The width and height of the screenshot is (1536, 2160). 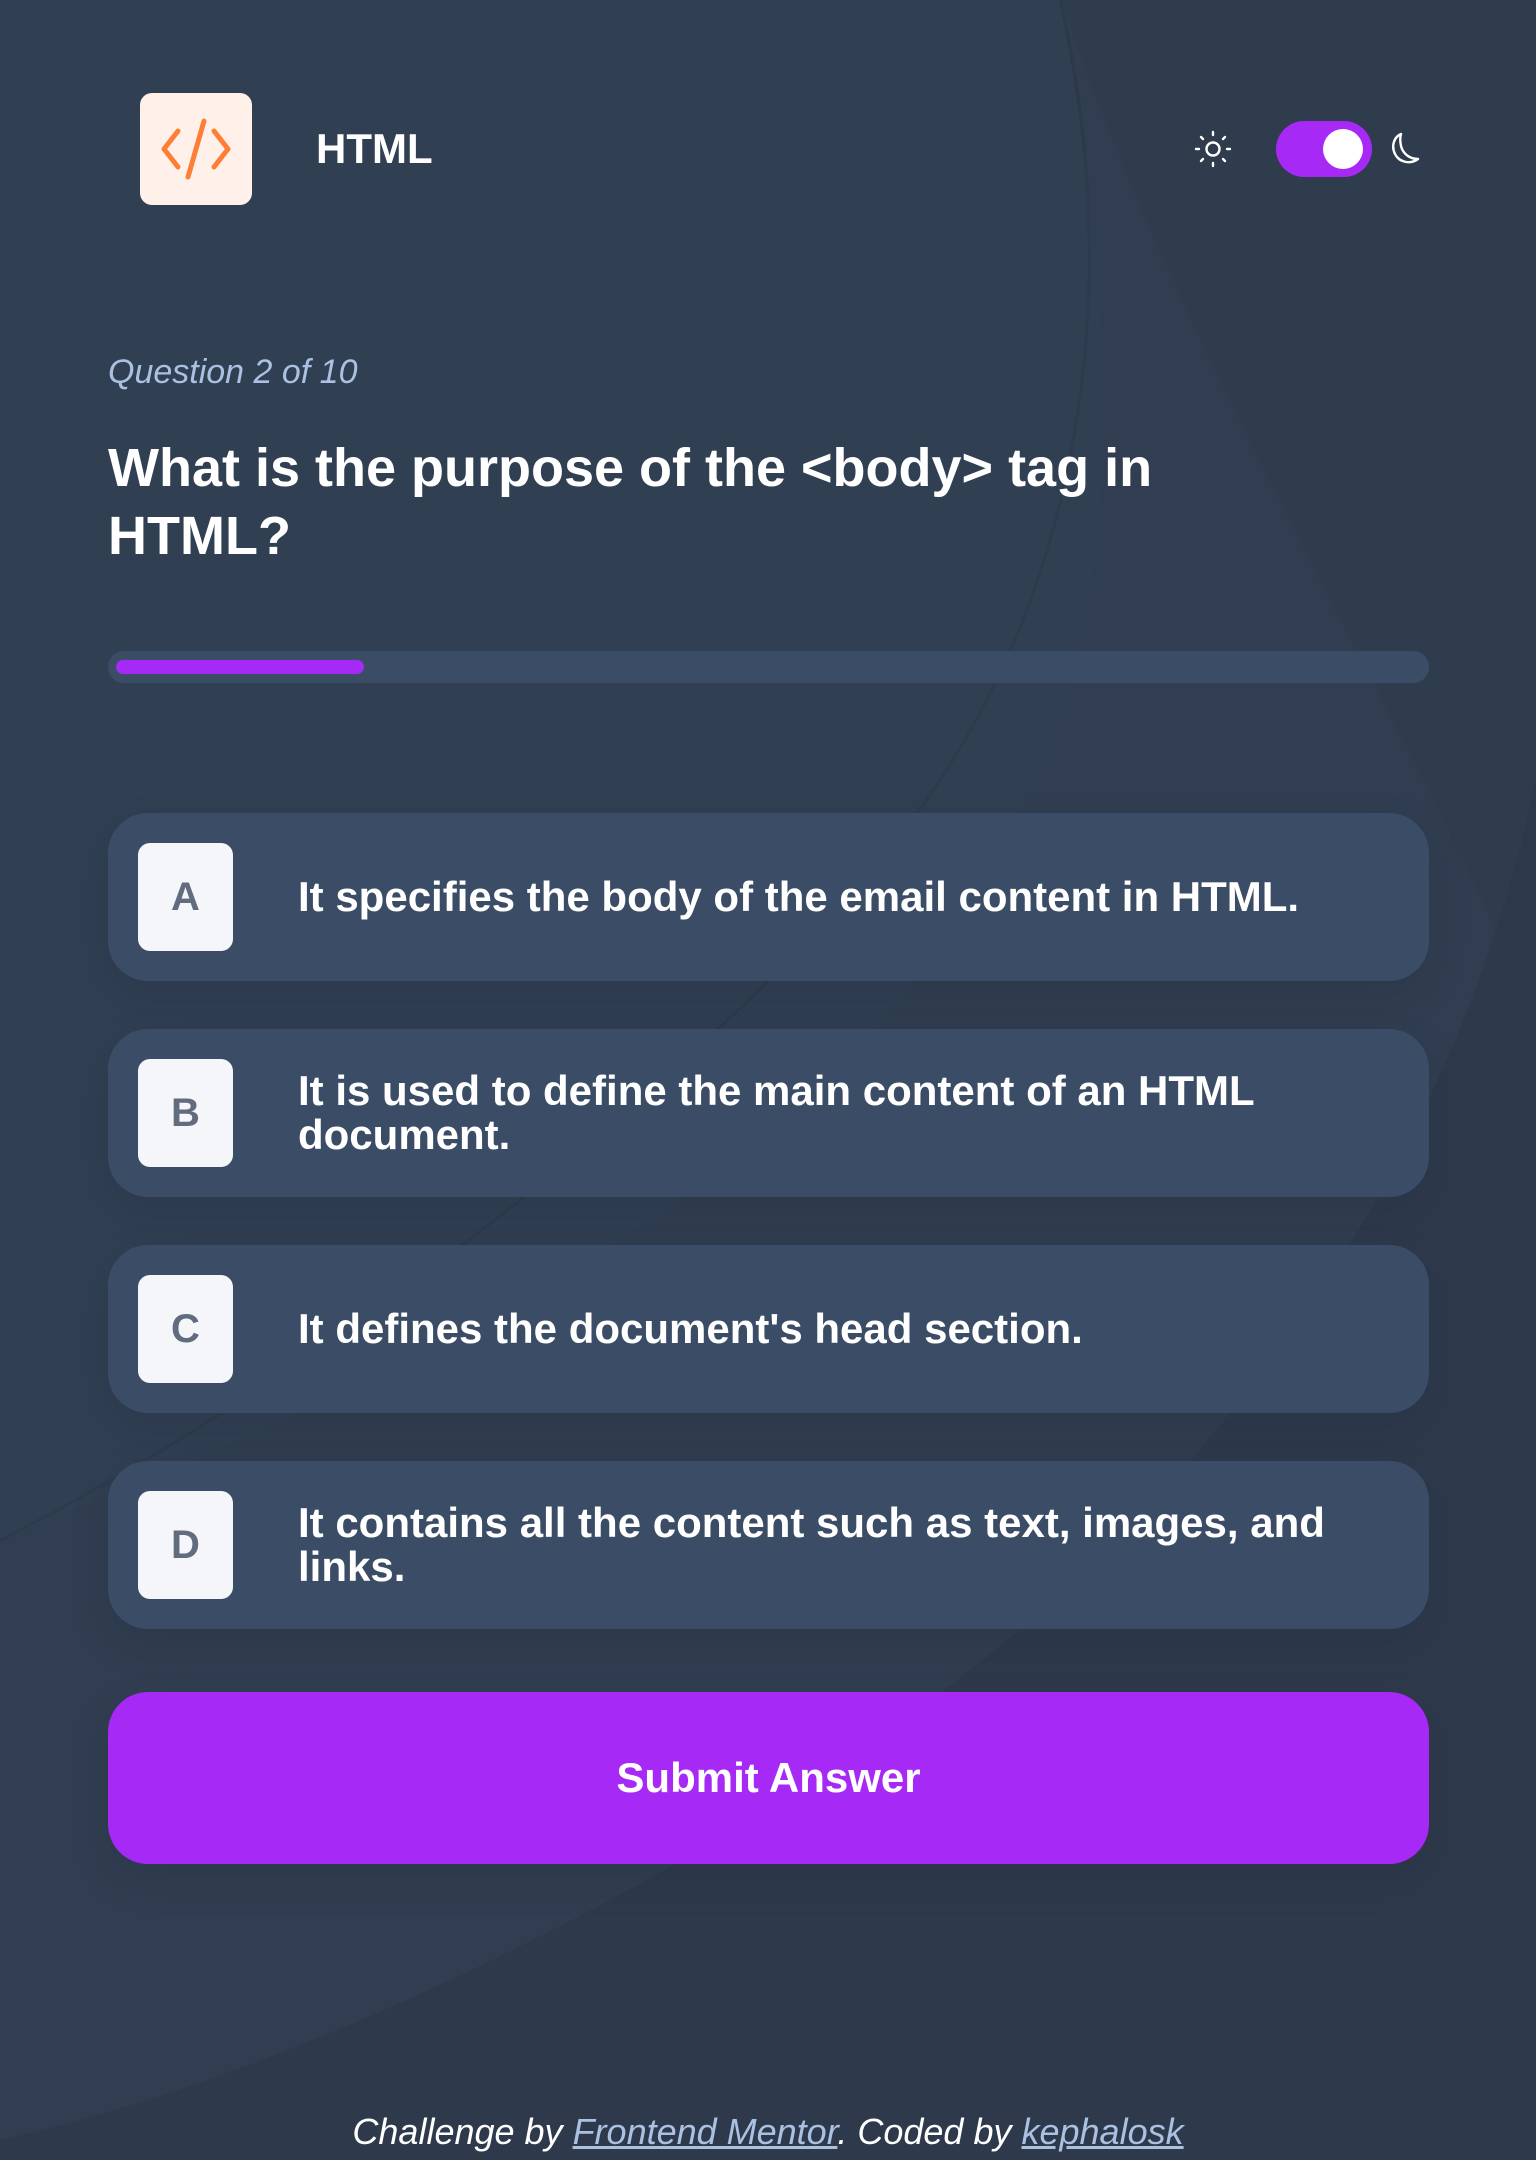 What do you see at coordinates (1343, 149) in the screenshot?
I see `toggle-knob` at bounding box center [1343, 149].